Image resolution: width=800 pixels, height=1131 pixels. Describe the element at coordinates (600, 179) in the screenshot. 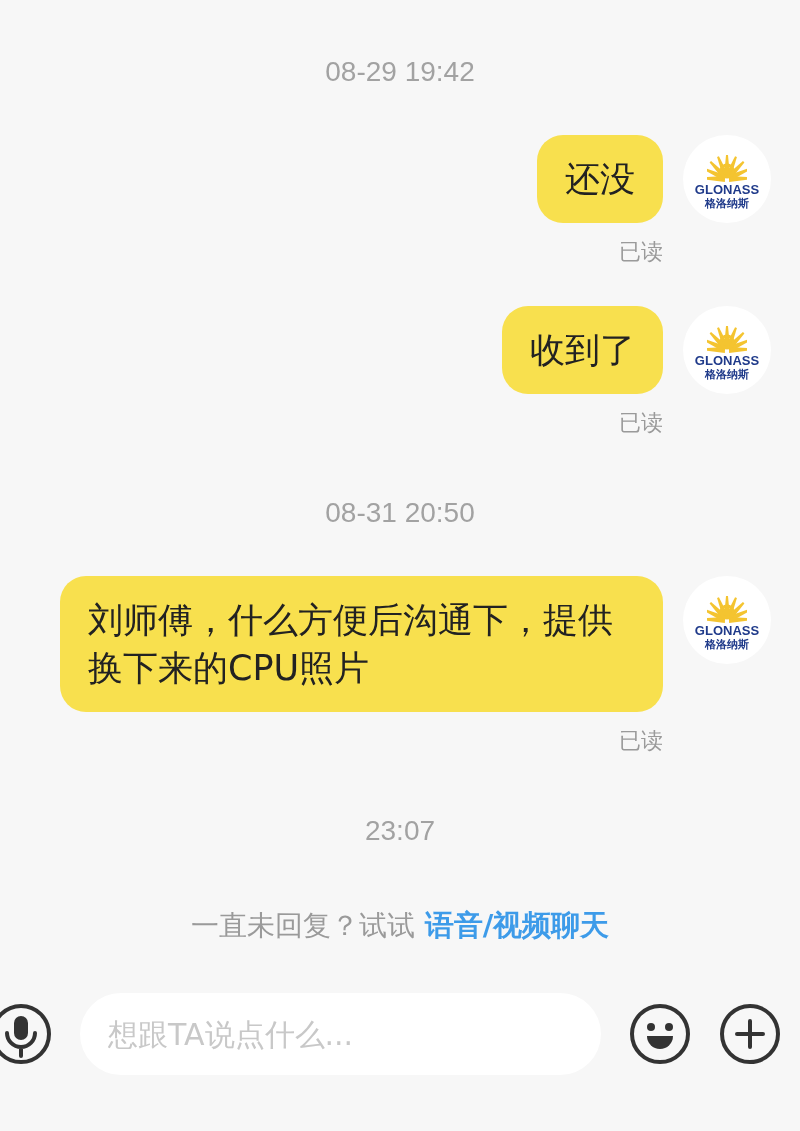

I see `message-bubble: 还没` at that location.